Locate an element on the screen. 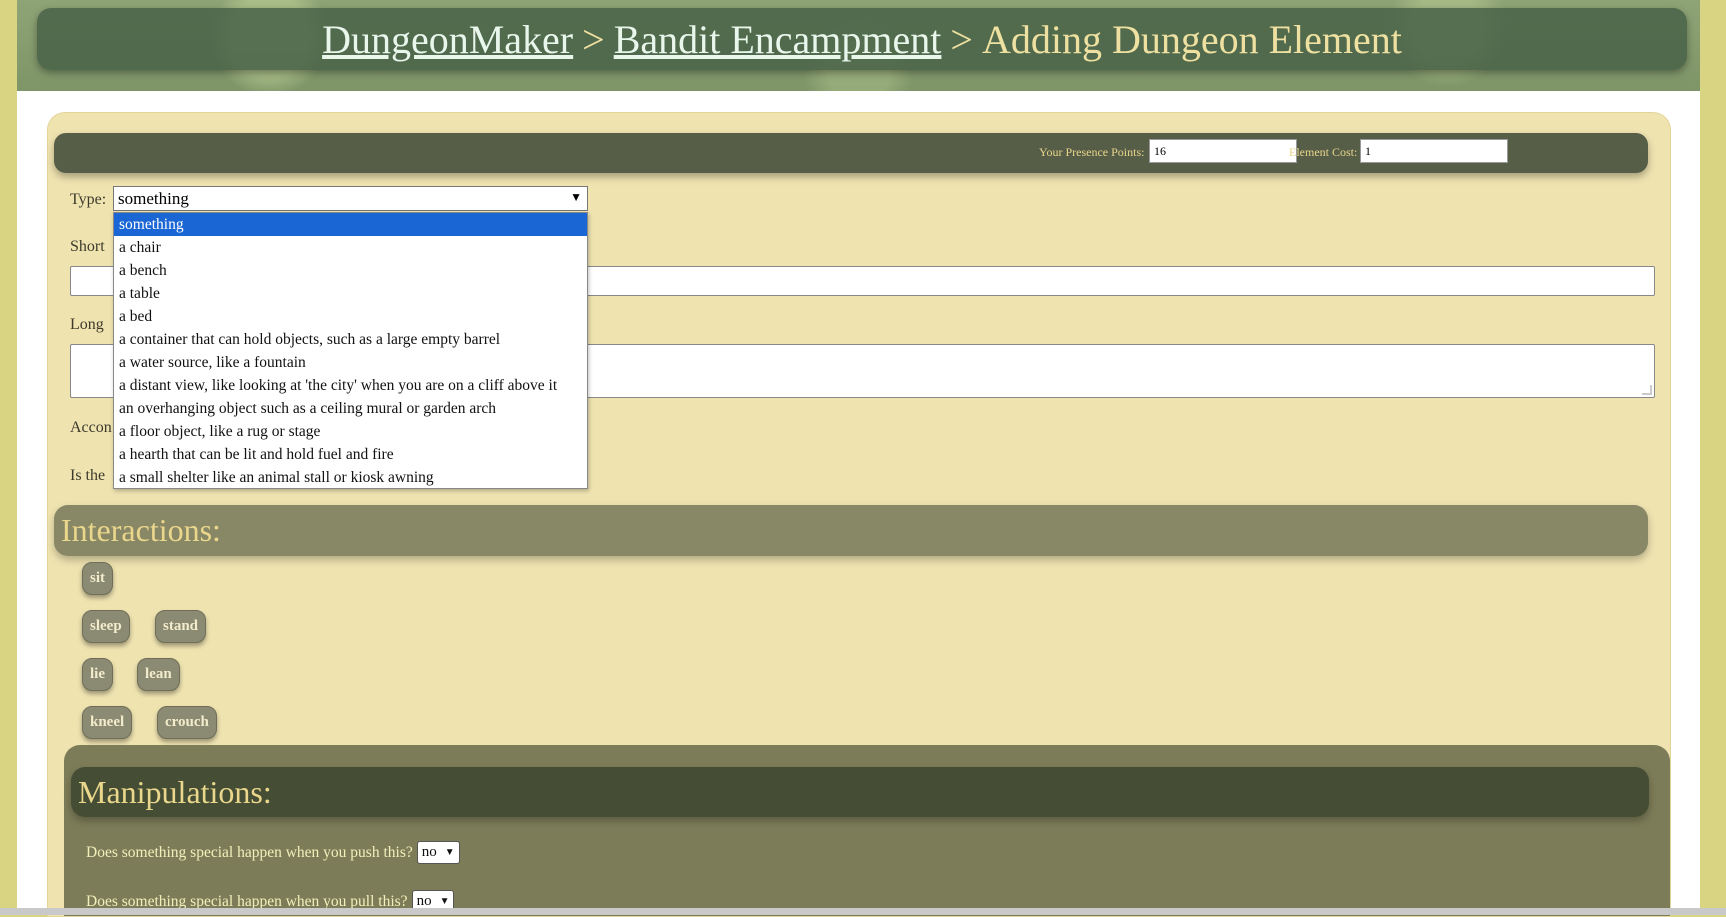  short-description-label: Short is located at coordinates (87, 246).